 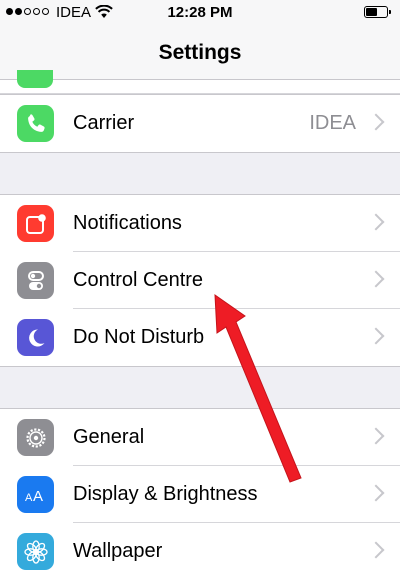 What do you see at coordinates (377, 12) in the screenshot?
I see `battery-icon` at bounding box center [377, 12].